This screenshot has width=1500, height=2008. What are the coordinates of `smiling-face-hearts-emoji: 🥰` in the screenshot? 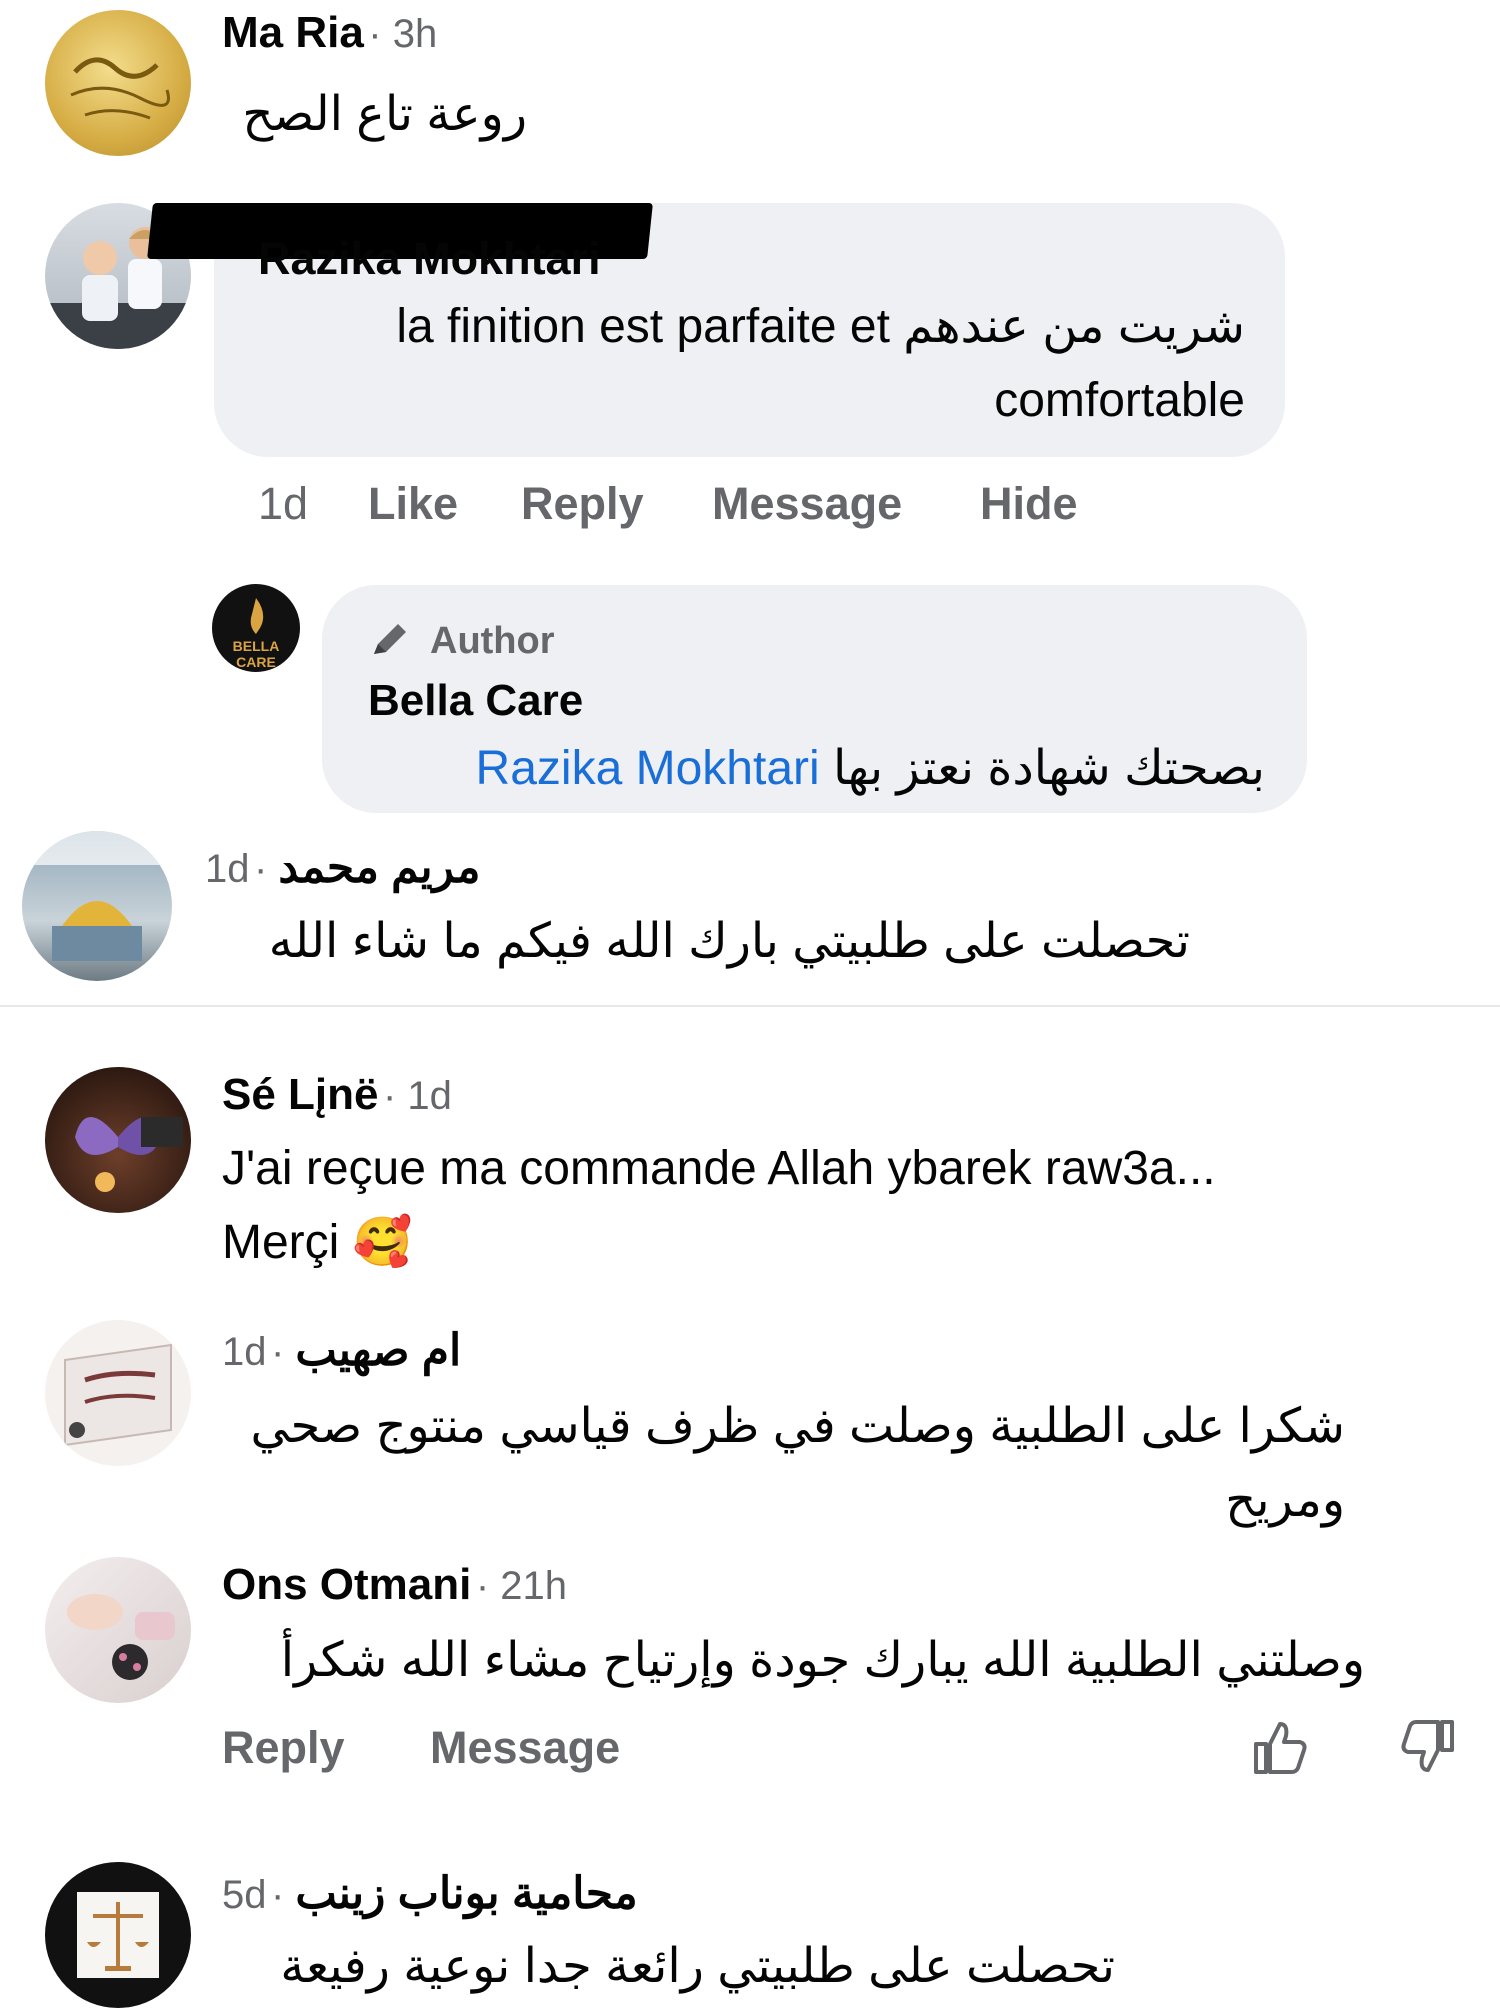 It's located at (382, 1242).